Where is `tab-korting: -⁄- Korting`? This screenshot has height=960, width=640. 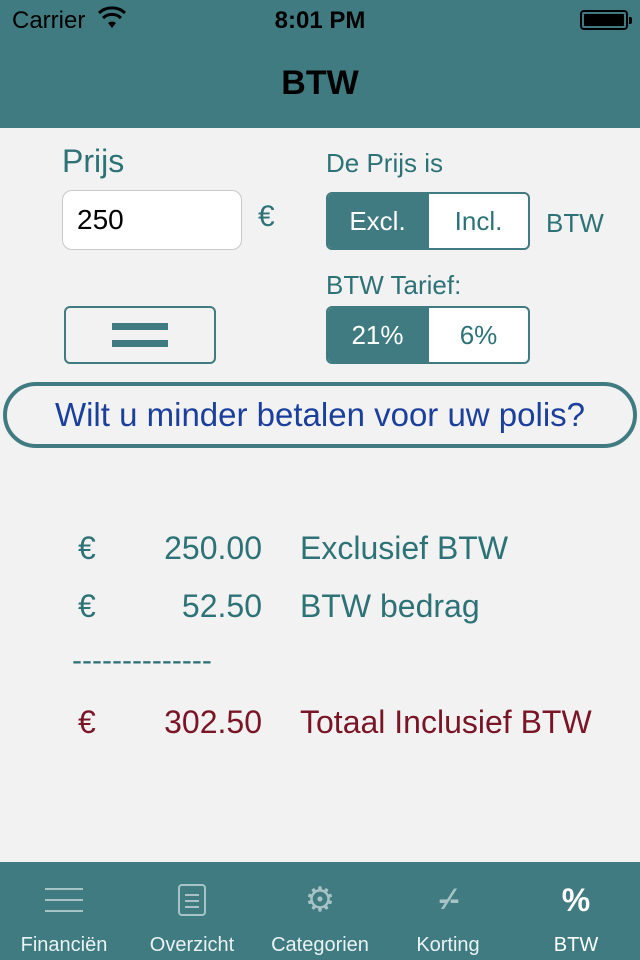
tab-korting: -⁄- Korting is located at coordinates (448, 911).